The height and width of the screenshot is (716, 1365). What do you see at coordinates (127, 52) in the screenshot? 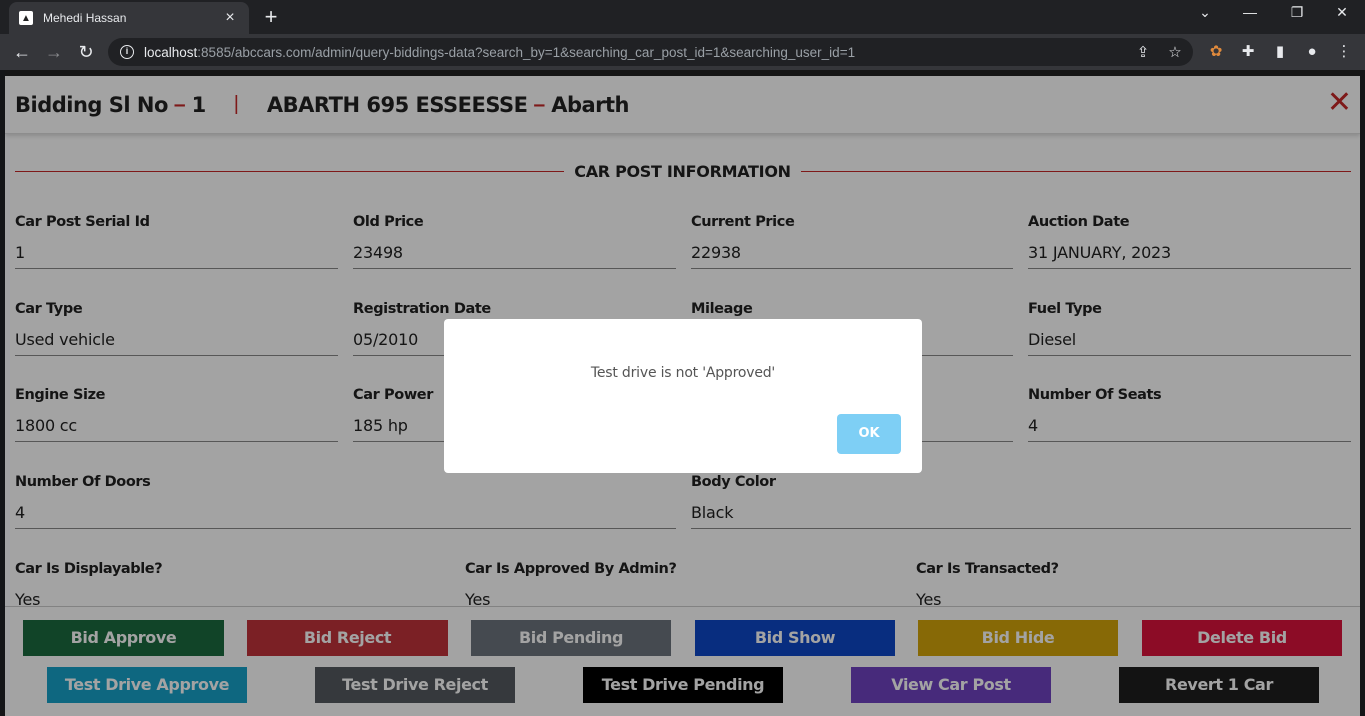
I see `site-info-icon: i` at bounding box center [127, 52].